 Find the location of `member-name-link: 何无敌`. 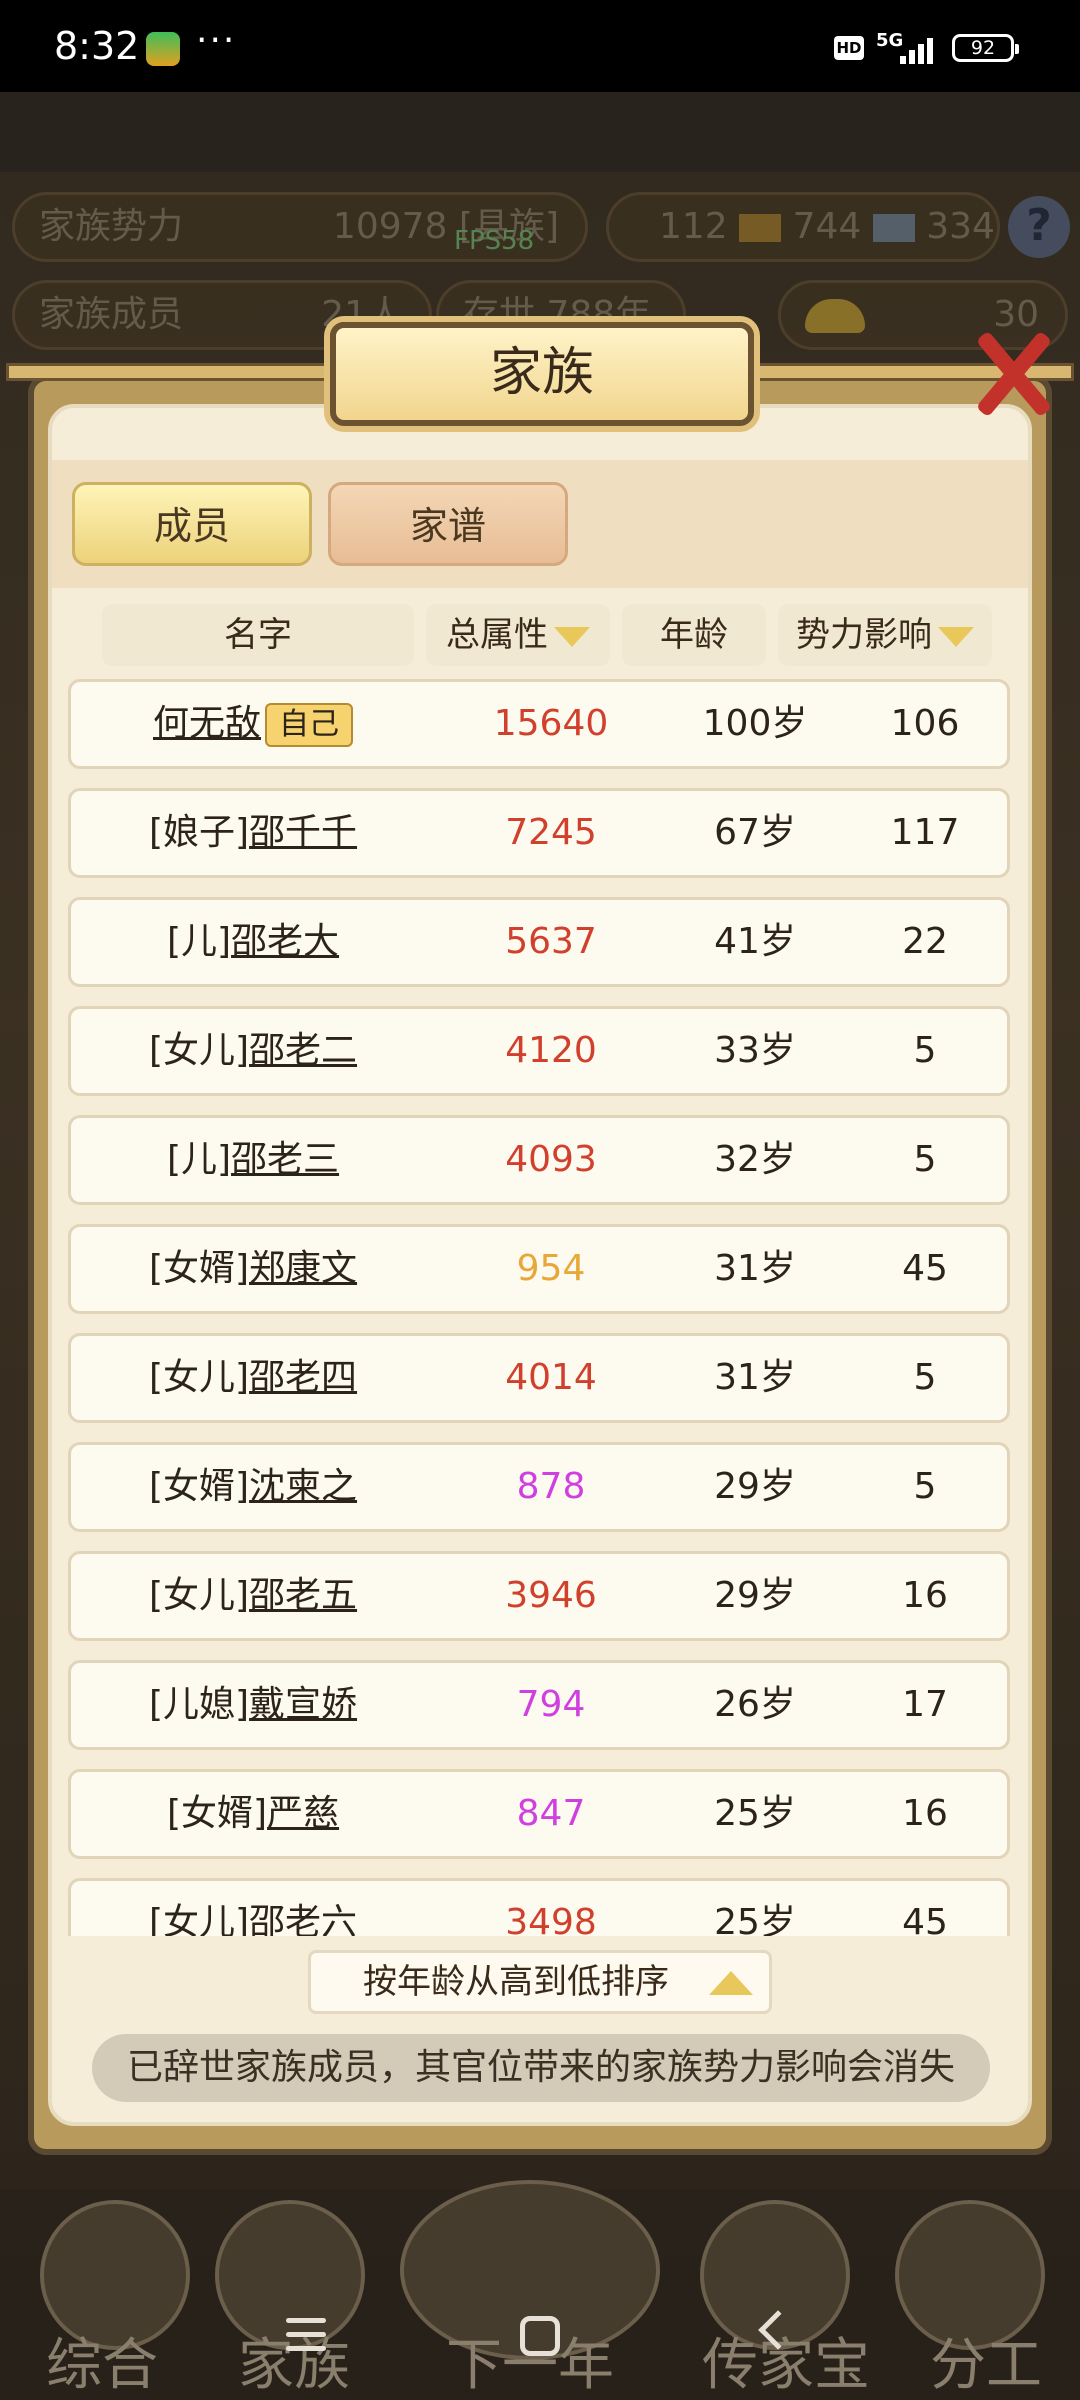

member-name-link: 何无敌 is located at coordinates (207, 723).